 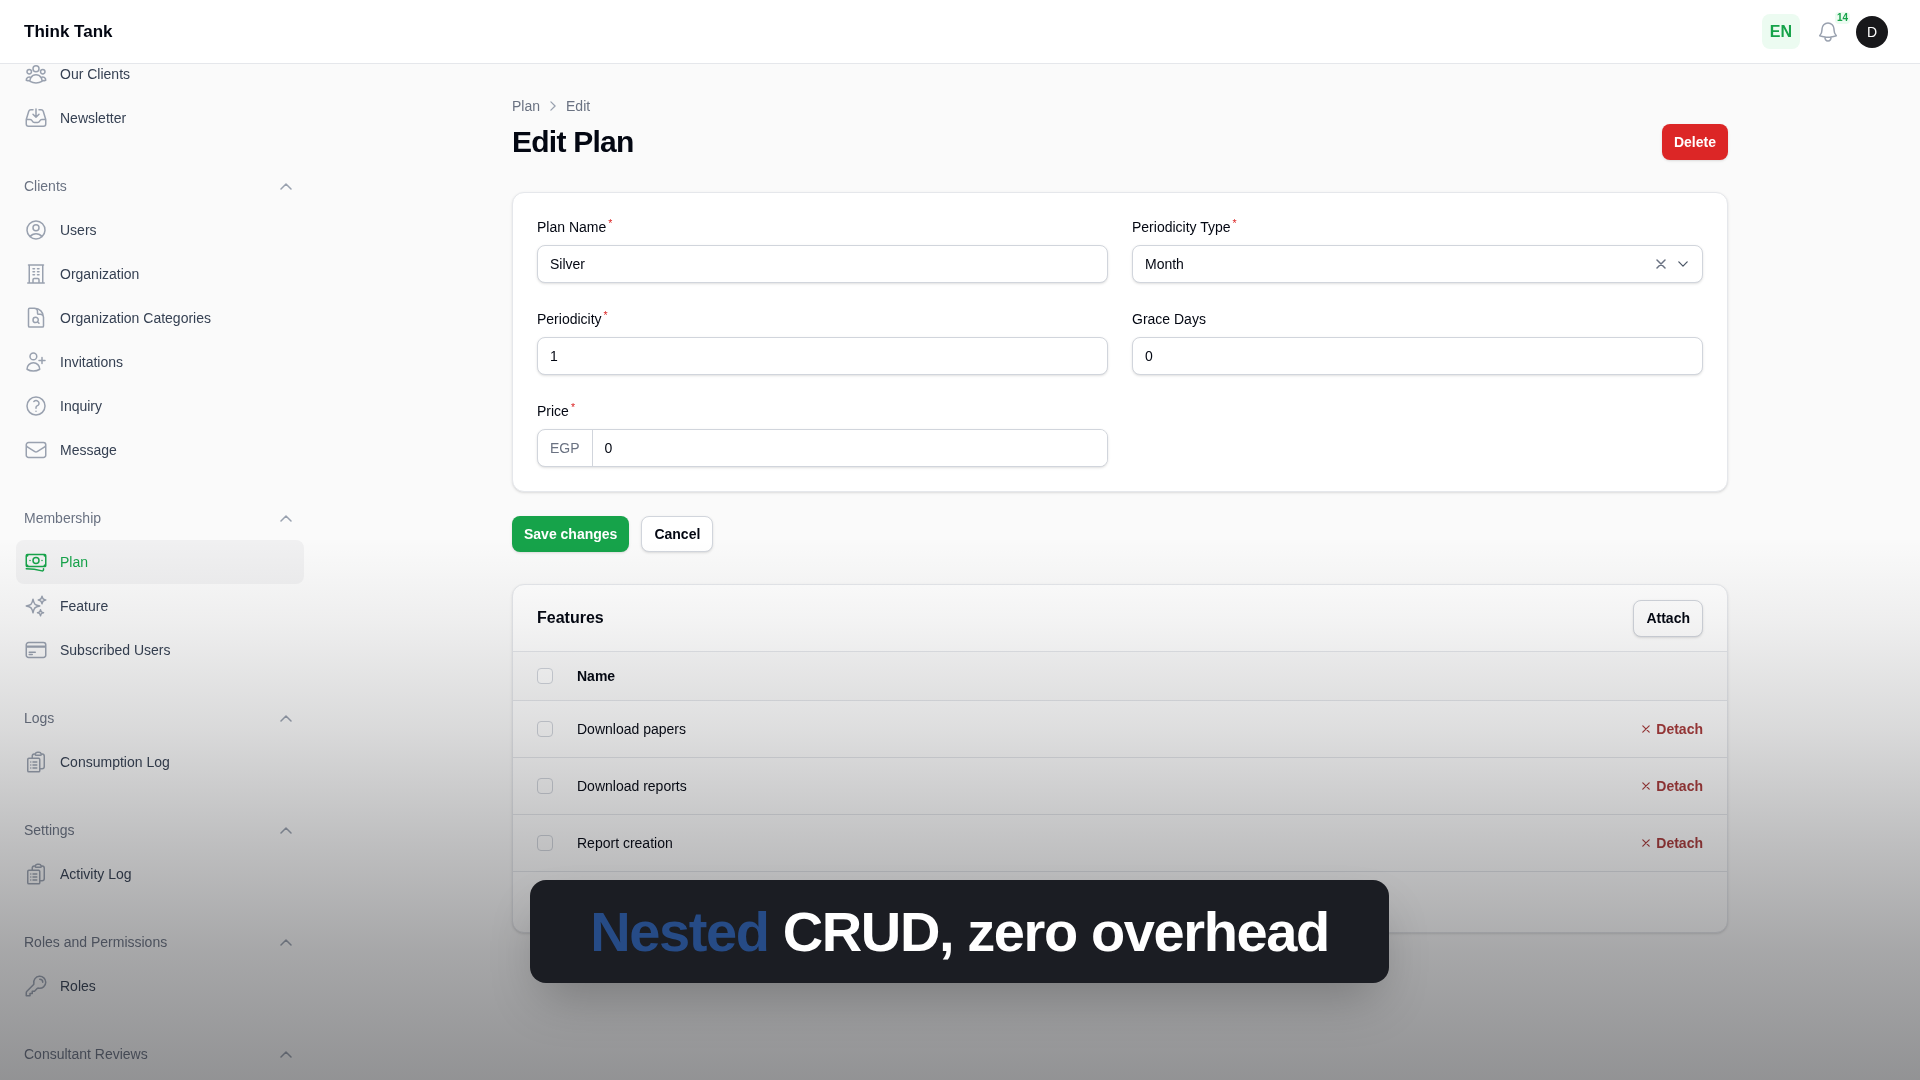 I want to click on sidebar-item: Users, so click(x=160, y=230).